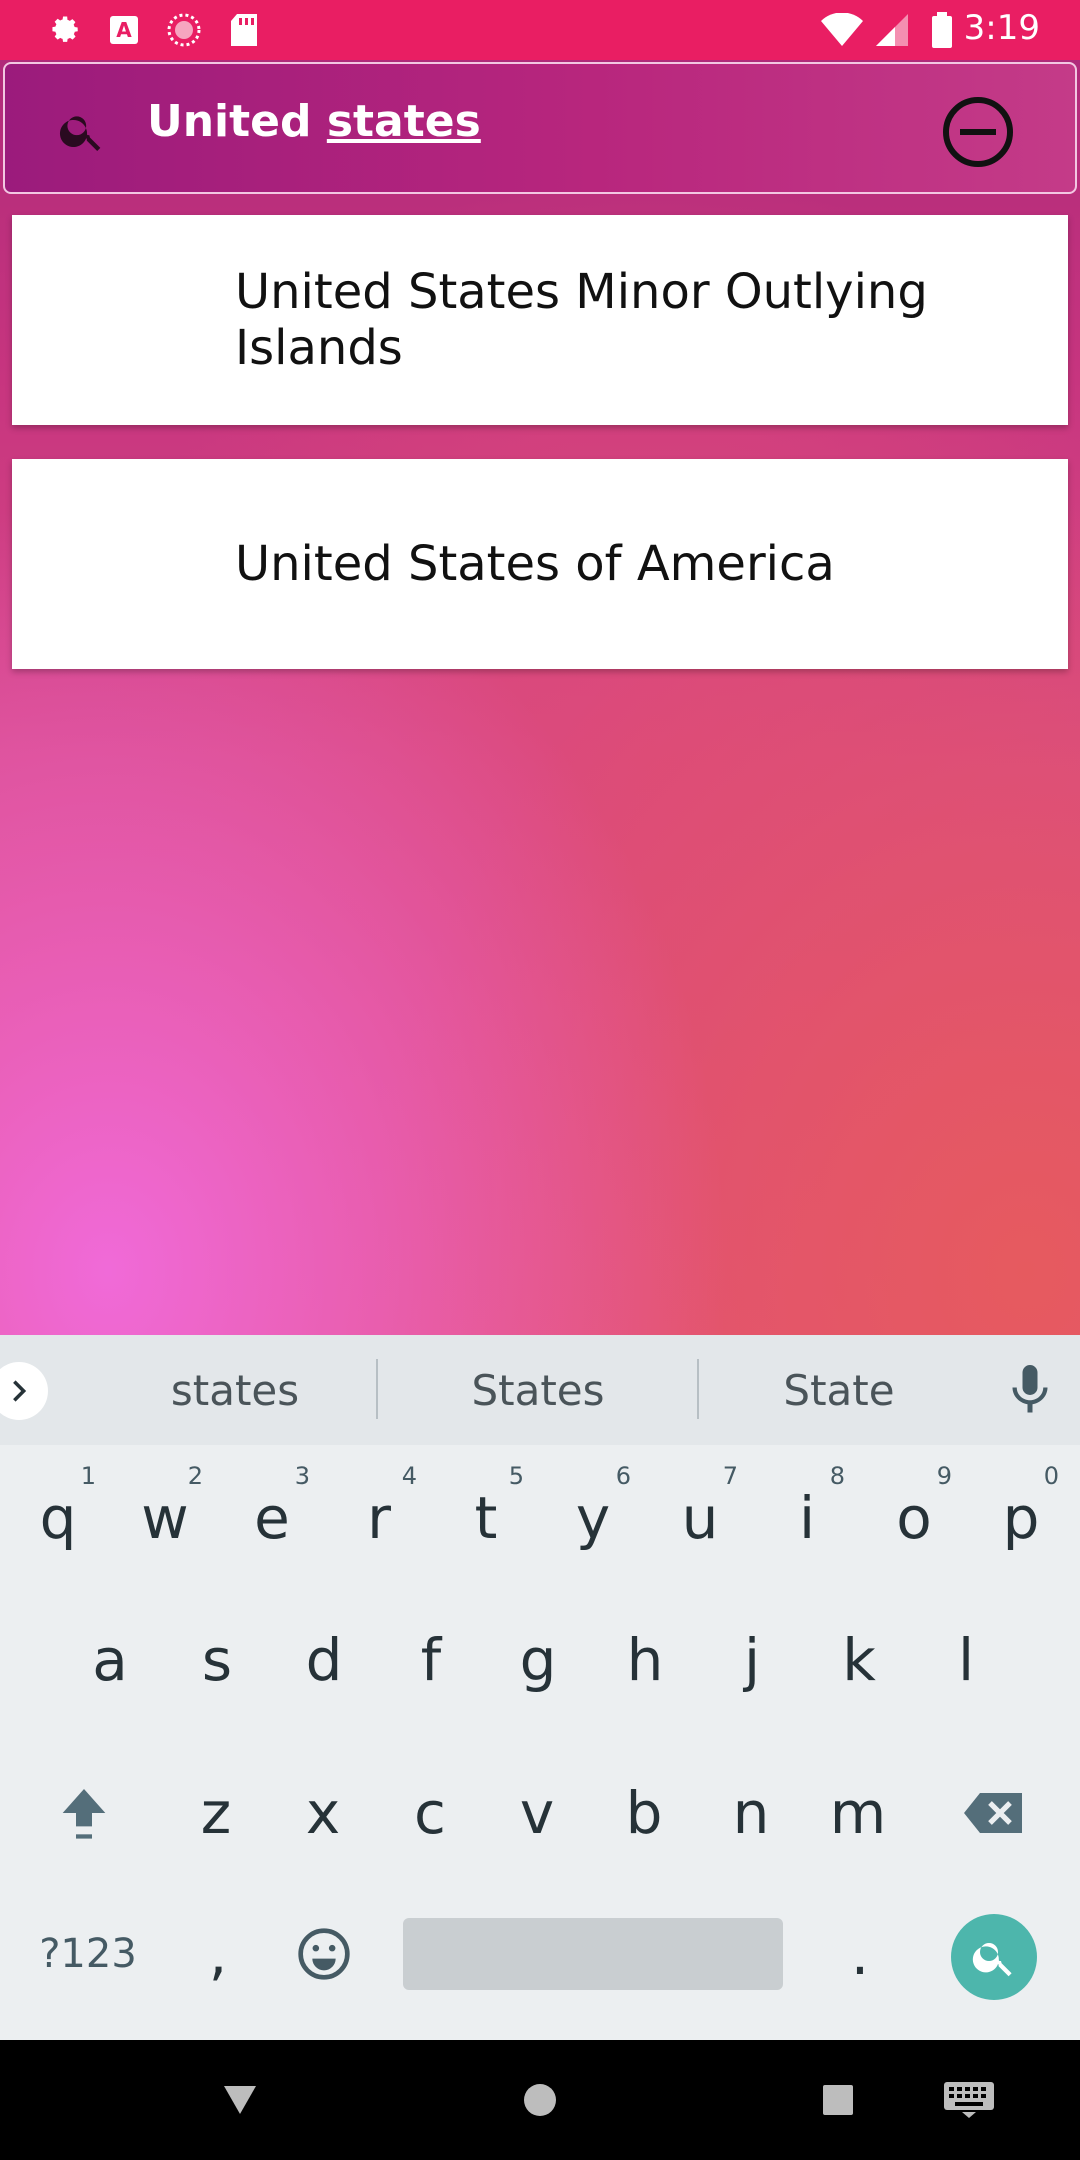 The height and width of the screenshot is (2160, 1080). I want to click on result-item: United States Minor Outlying Islands, so click(540, 320).